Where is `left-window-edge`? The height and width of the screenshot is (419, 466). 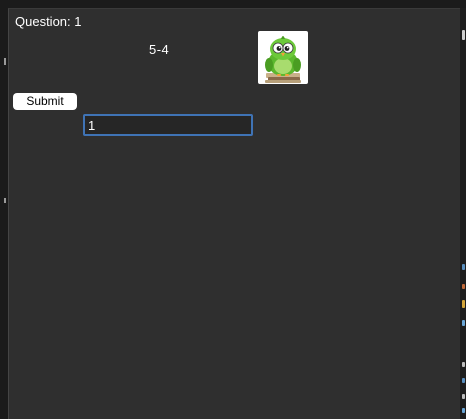
left-window-edge is located at coordinates (4, 209).